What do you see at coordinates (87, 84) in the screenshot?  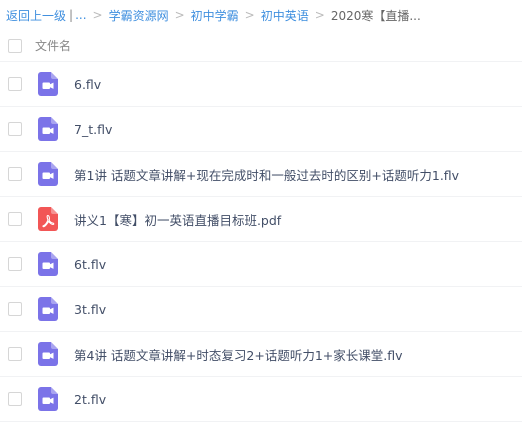 I see `file-name: 6.flv` at bounding box center [87, 84].